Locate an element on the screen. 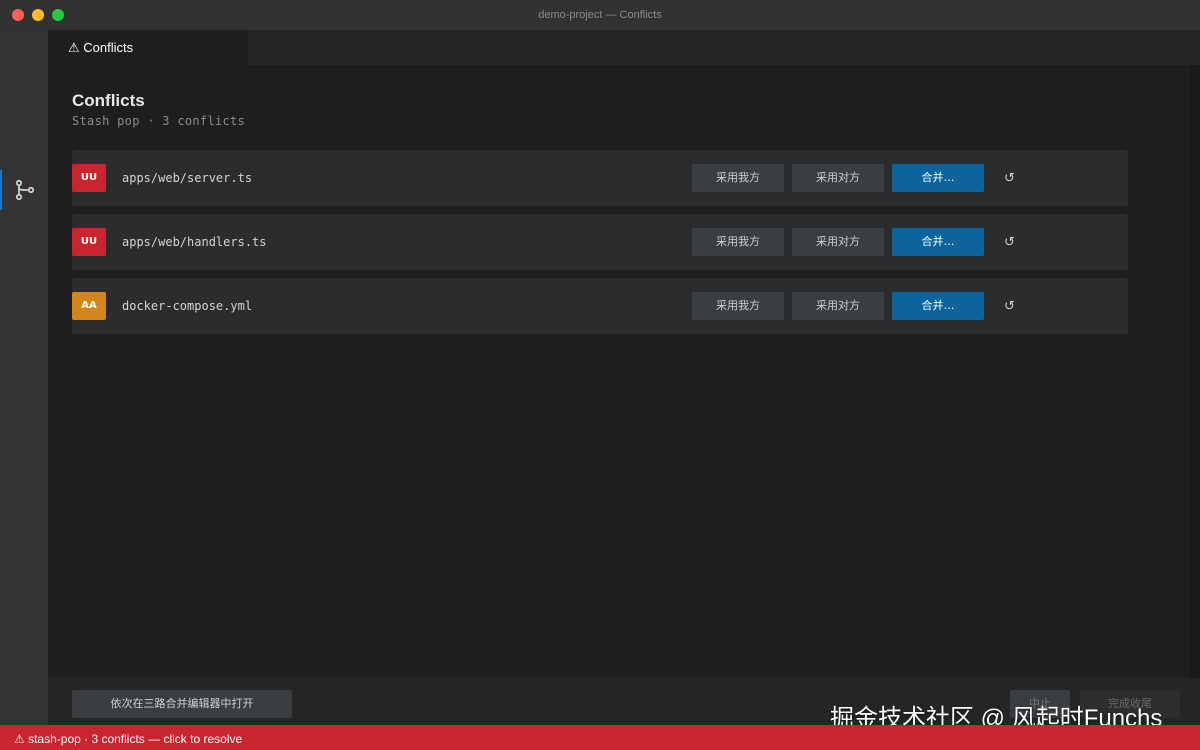  title-bar: demo-project — Conflicts is located at coordinates (600, 15).